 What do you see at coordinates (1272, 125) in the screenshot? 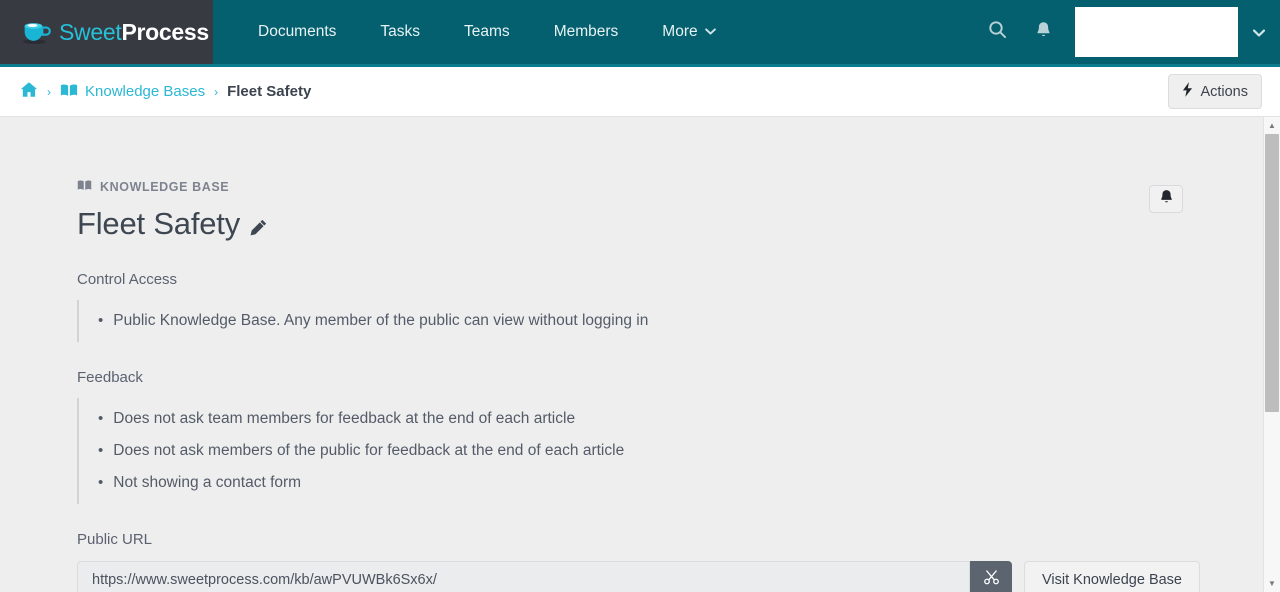
I see `scrollbar-up-arrow: ▲` at bounding box center [1272, 125].